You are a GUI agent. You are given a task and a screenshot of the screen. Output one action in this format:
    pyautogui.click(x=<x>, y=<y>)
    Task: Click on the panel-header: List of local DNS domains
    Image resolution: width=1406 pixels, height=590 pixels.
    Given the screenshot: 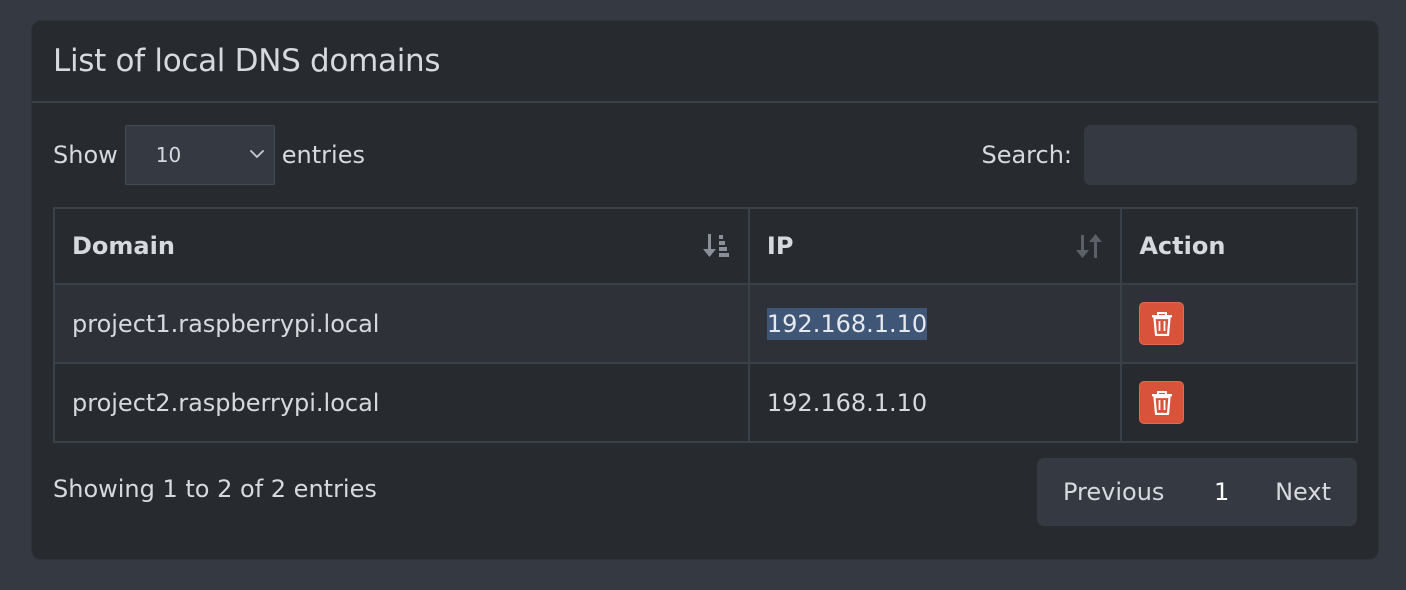 What is the action you would take?
    pyautogui.click(x=705, y=62)
    